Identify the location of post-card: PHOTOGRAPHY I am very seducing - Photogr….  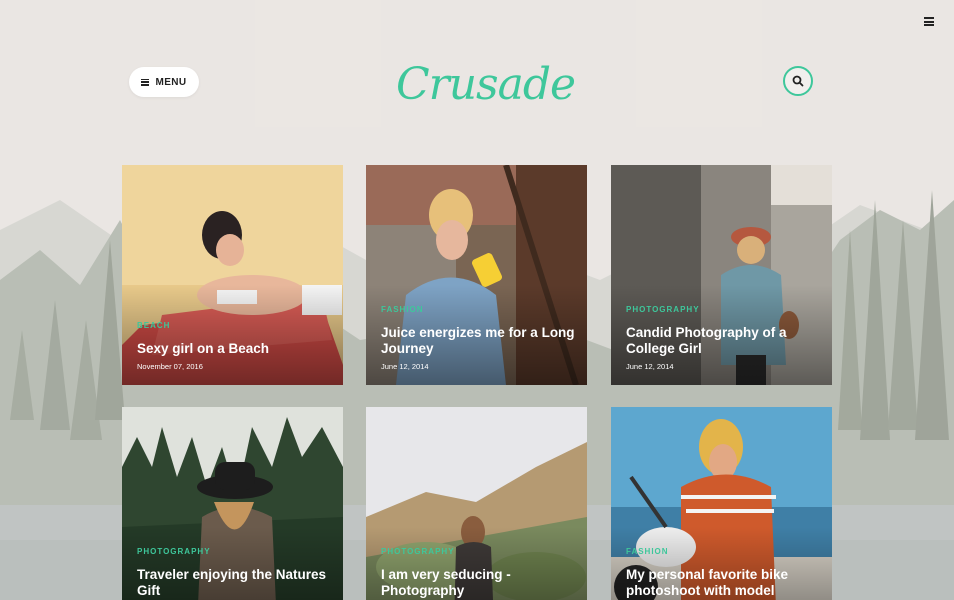
(476, 503).